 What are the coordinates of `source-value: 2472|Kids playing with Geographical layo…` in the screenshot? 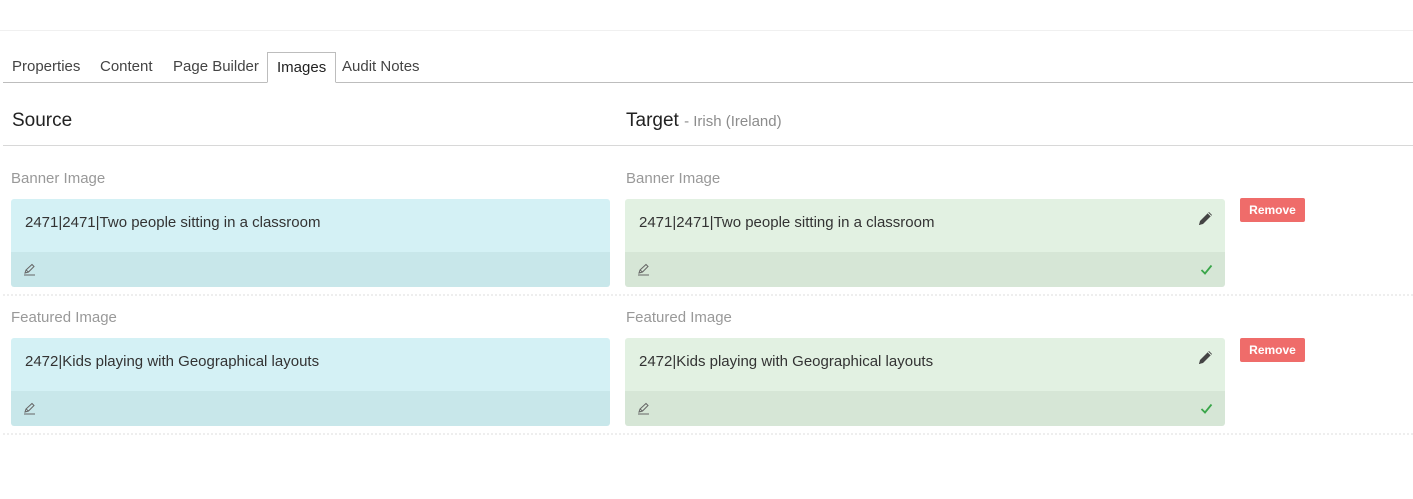 It's located at (310, 364).